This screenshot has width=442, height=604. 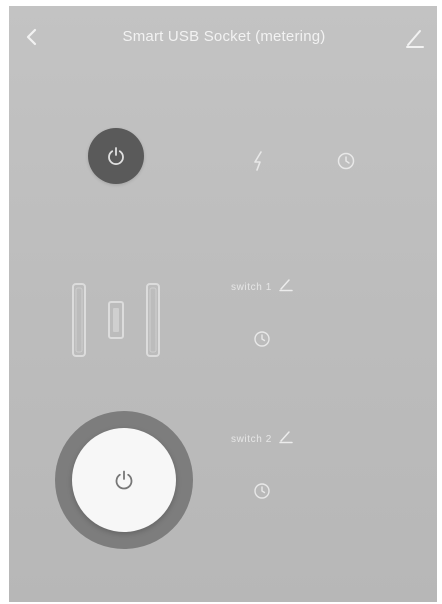 I want to click on master-power-button, so click(x=116, y=156).